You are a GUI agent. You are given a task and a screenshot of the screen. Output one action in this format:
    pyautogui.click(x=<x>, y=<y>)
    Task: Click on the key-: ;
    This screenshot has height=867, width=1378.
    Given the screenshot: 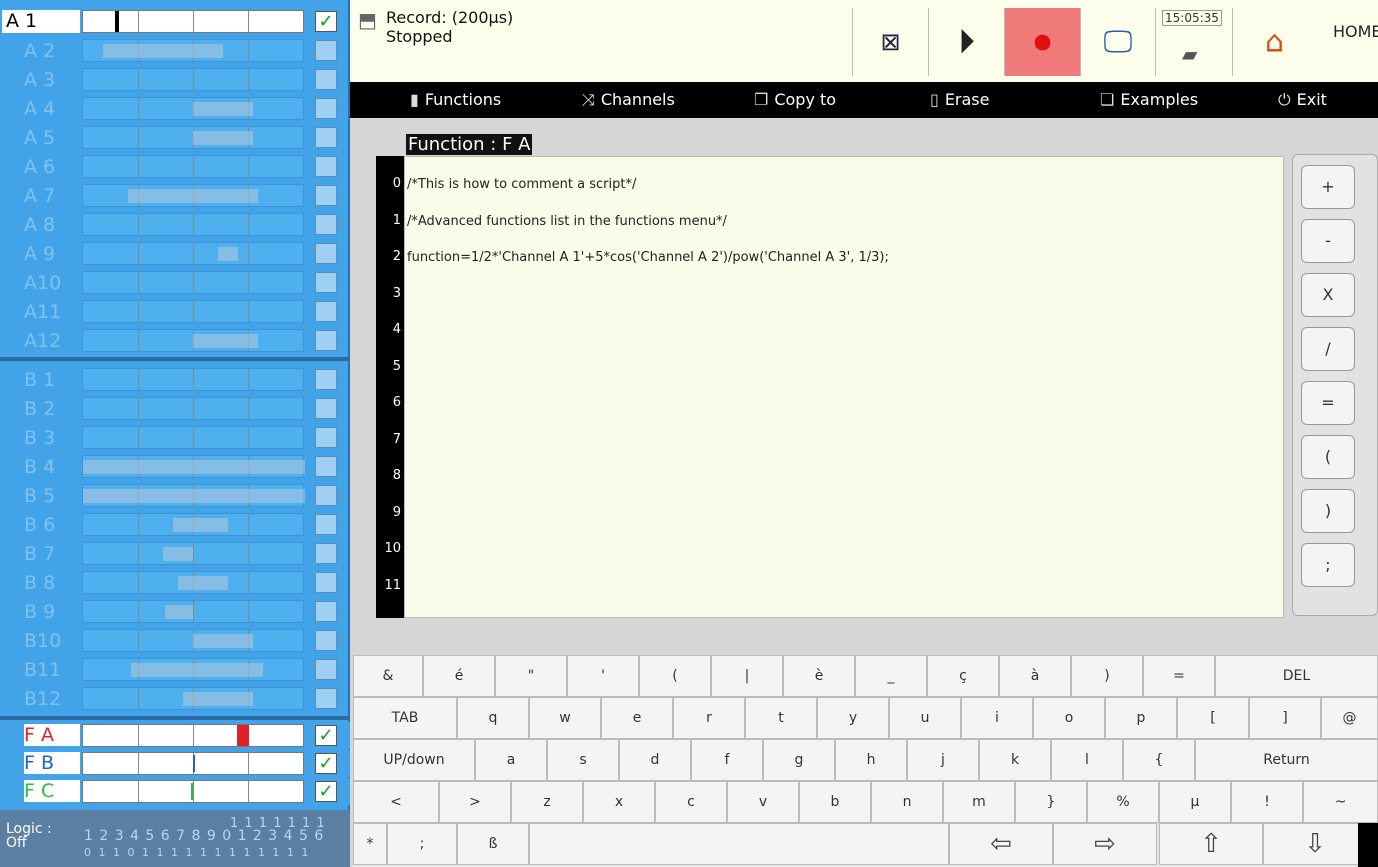 What is the action you would take?
    pyautogui.click(x=422, y=844)
    